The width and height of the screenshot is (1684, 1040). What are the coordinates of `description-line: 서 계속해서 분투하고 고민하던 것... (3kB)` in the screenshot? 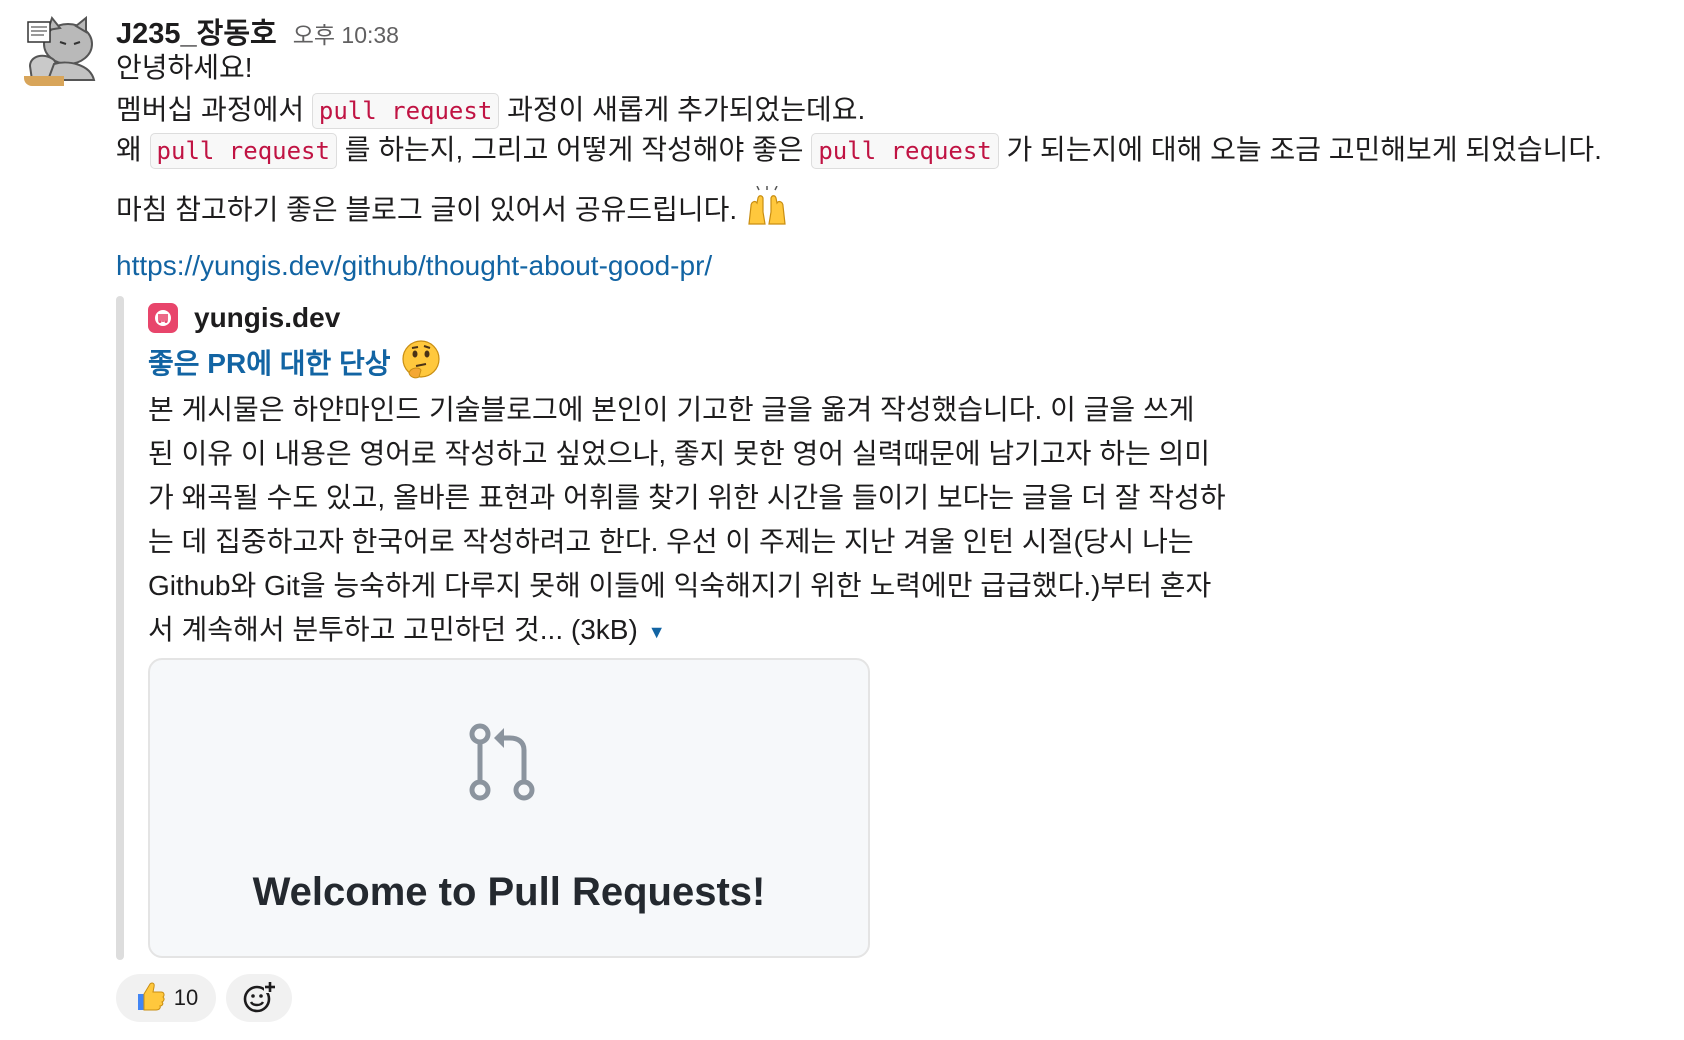 It's located at (393, 629).